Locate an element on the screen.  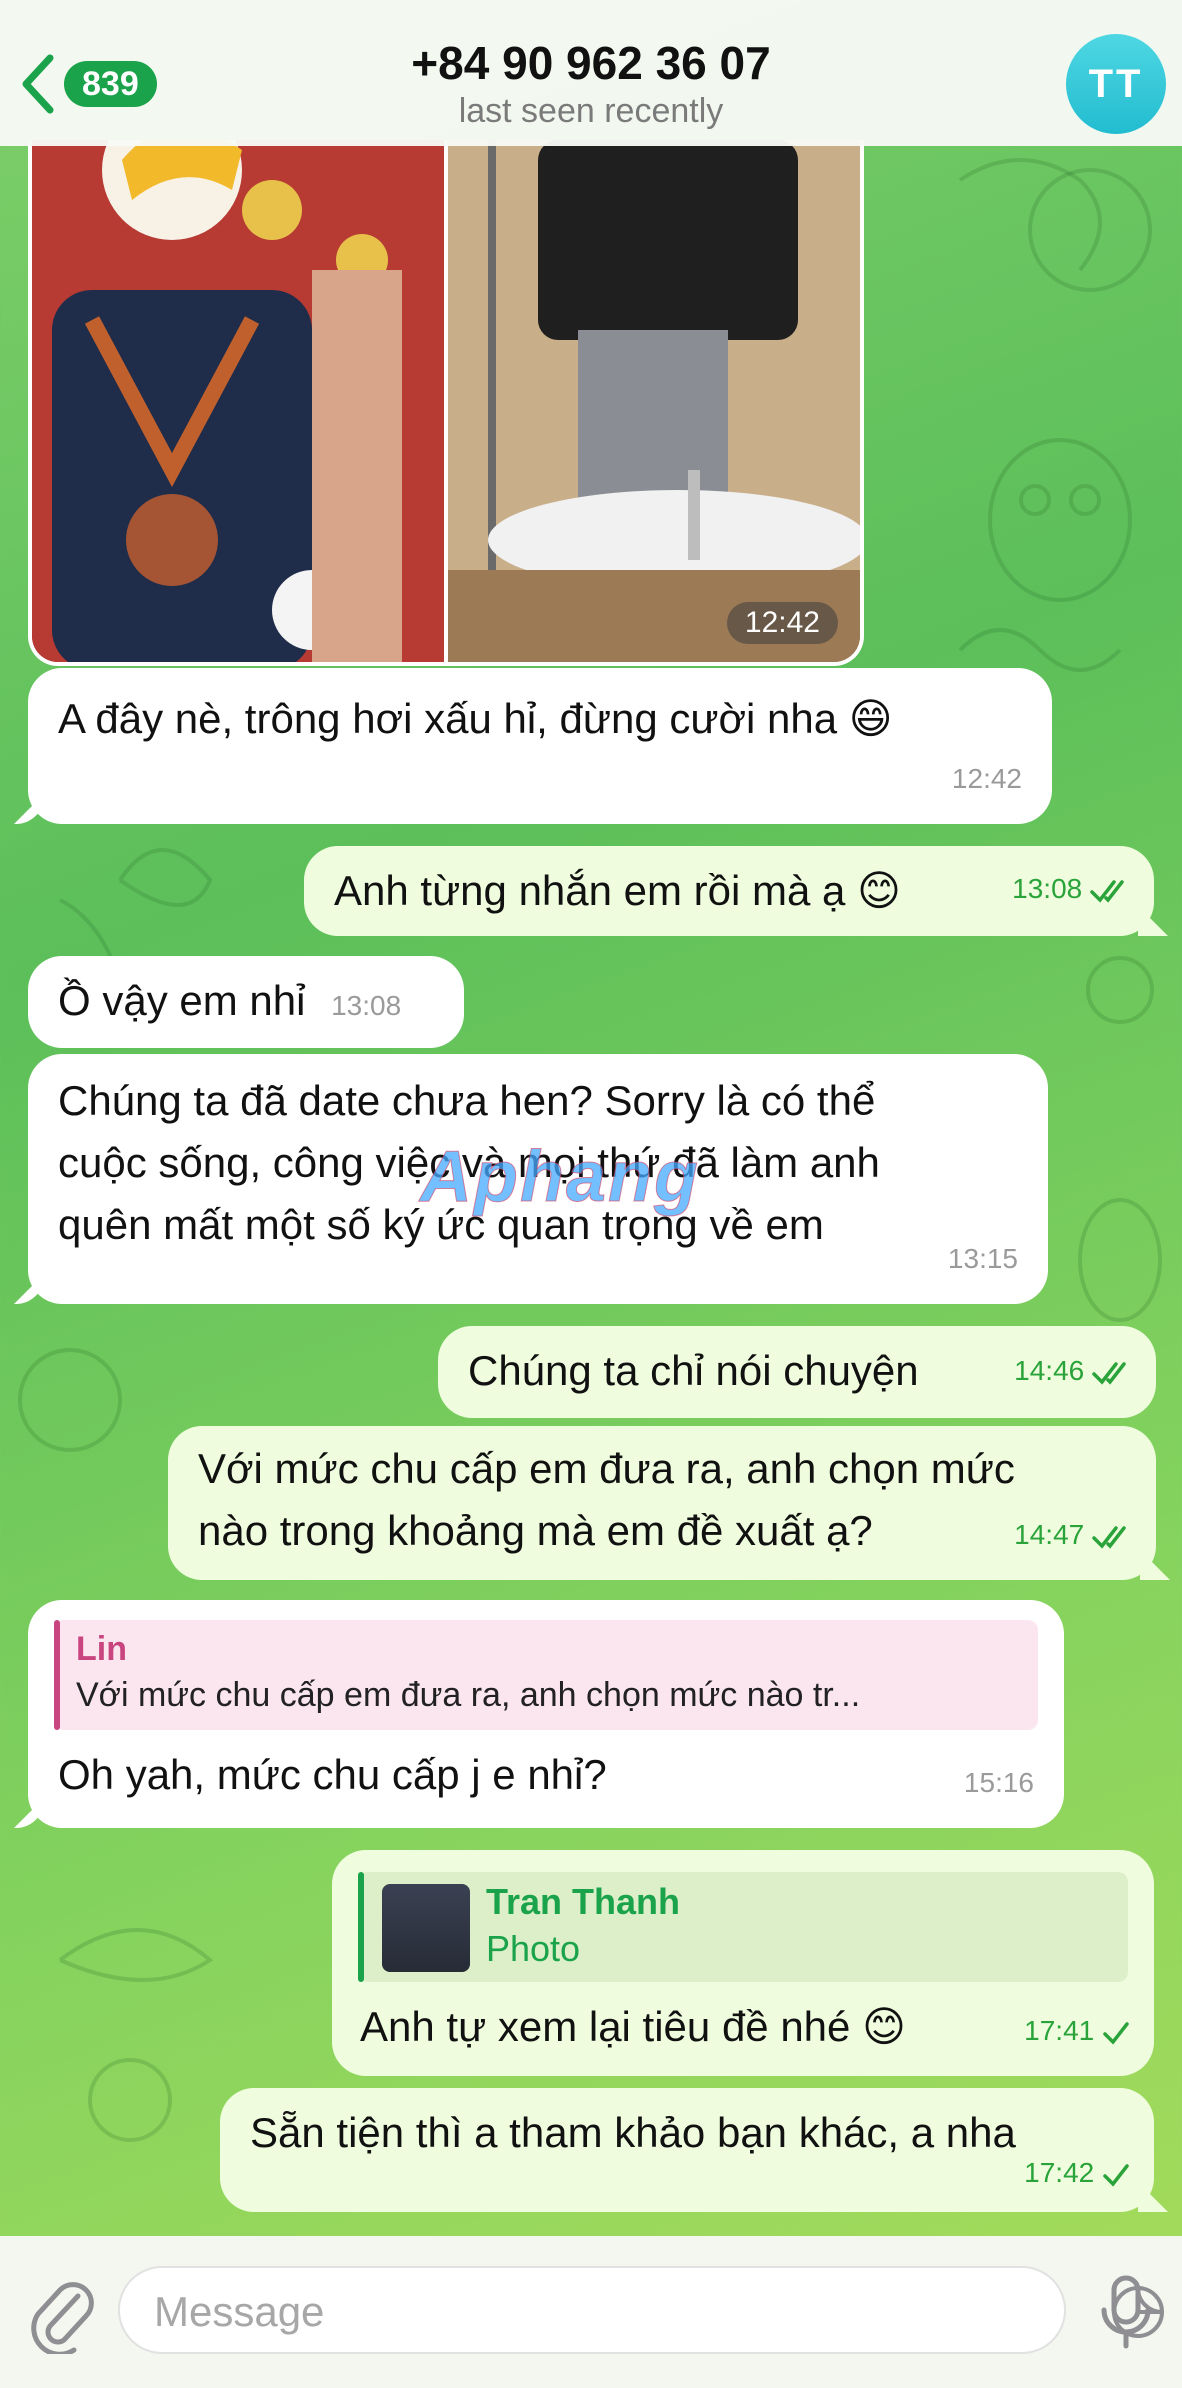
reply-author: Lin is located at coordinates (101, 1649).